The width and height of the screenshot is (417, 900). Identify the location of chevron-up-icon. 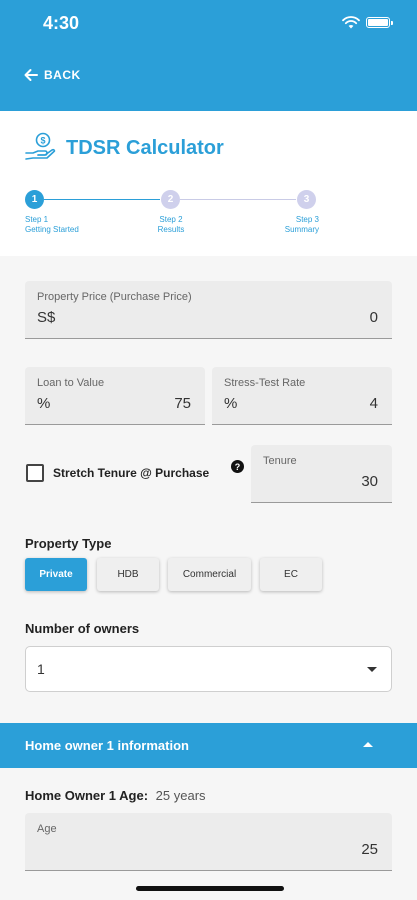
(368, 744).